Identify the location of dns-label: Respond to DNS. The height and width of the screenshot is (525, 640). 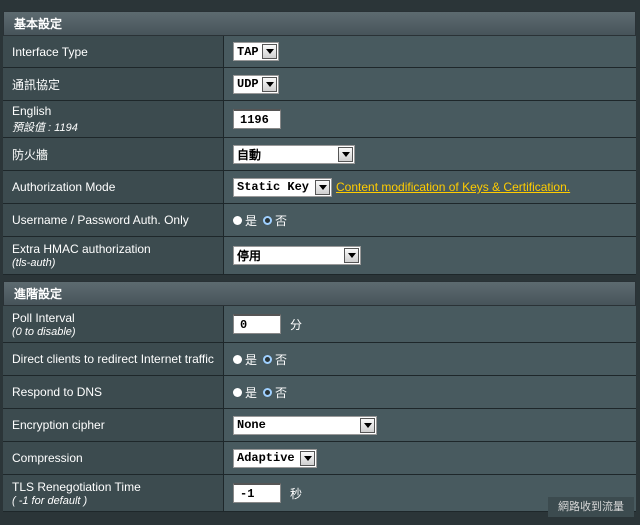
(113, 392).